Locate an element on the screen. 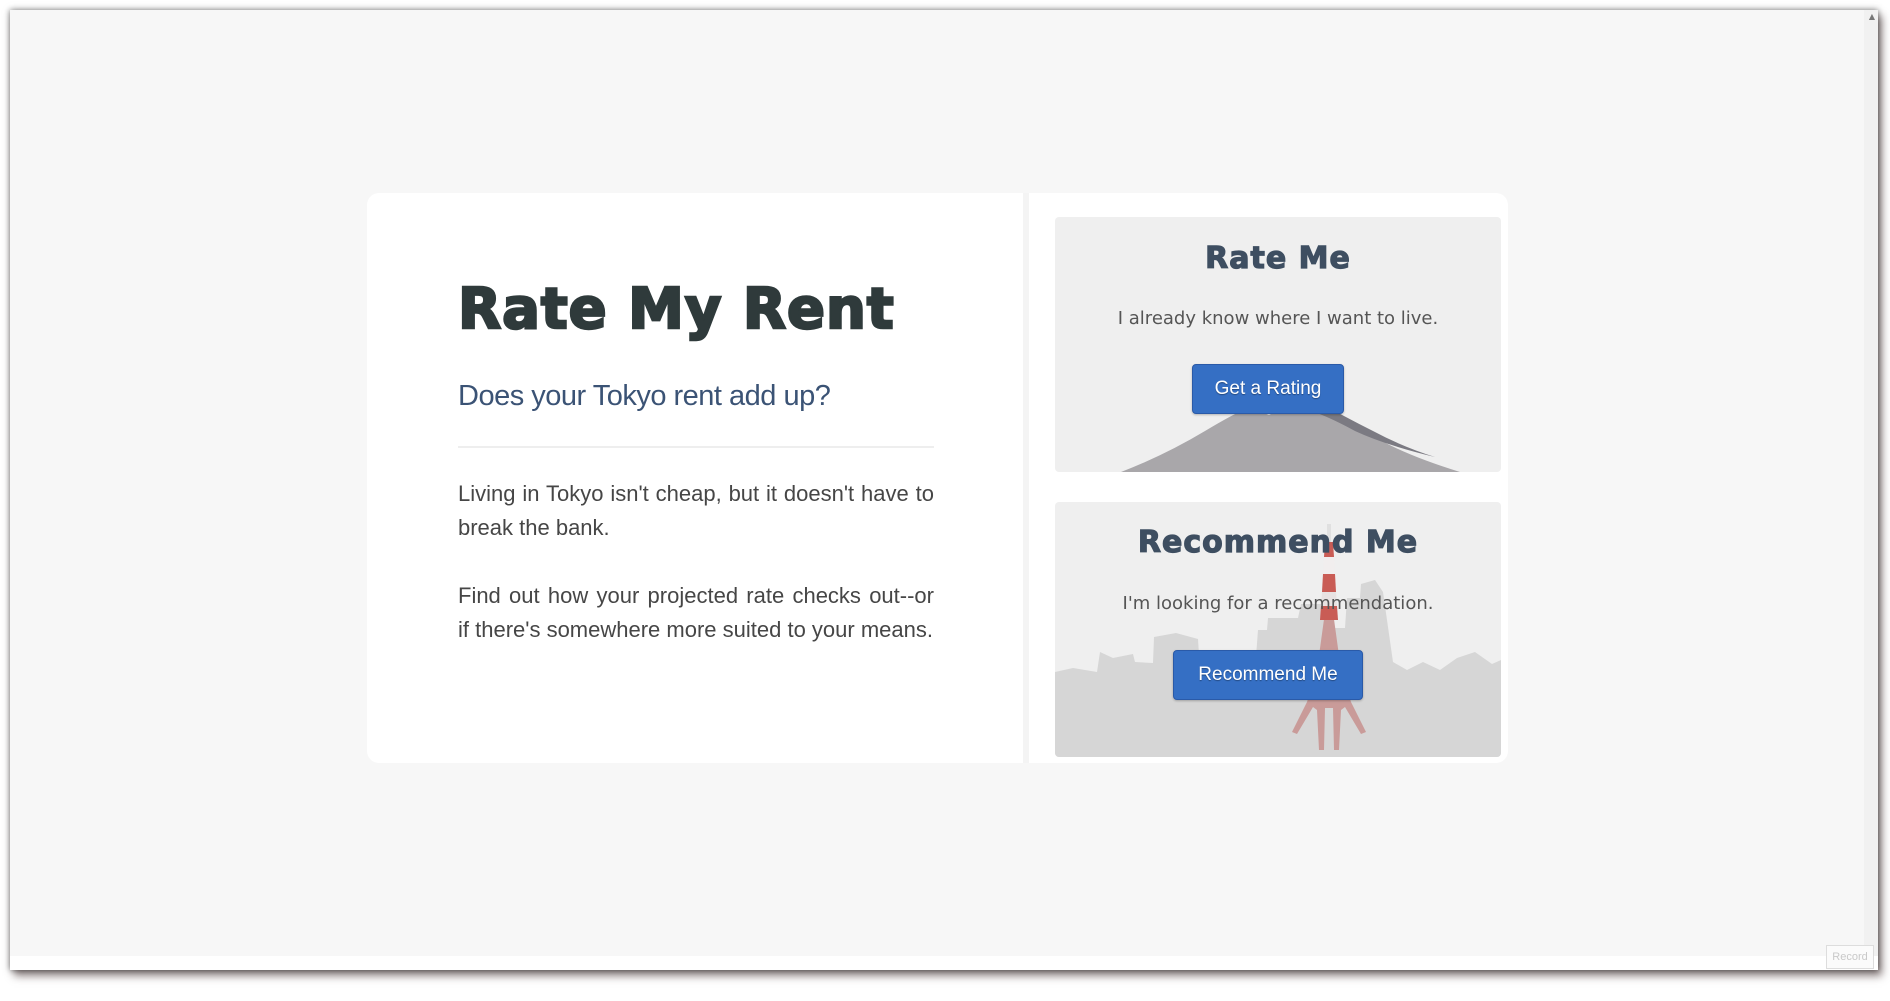  divider is located at coordinates (696, 447).